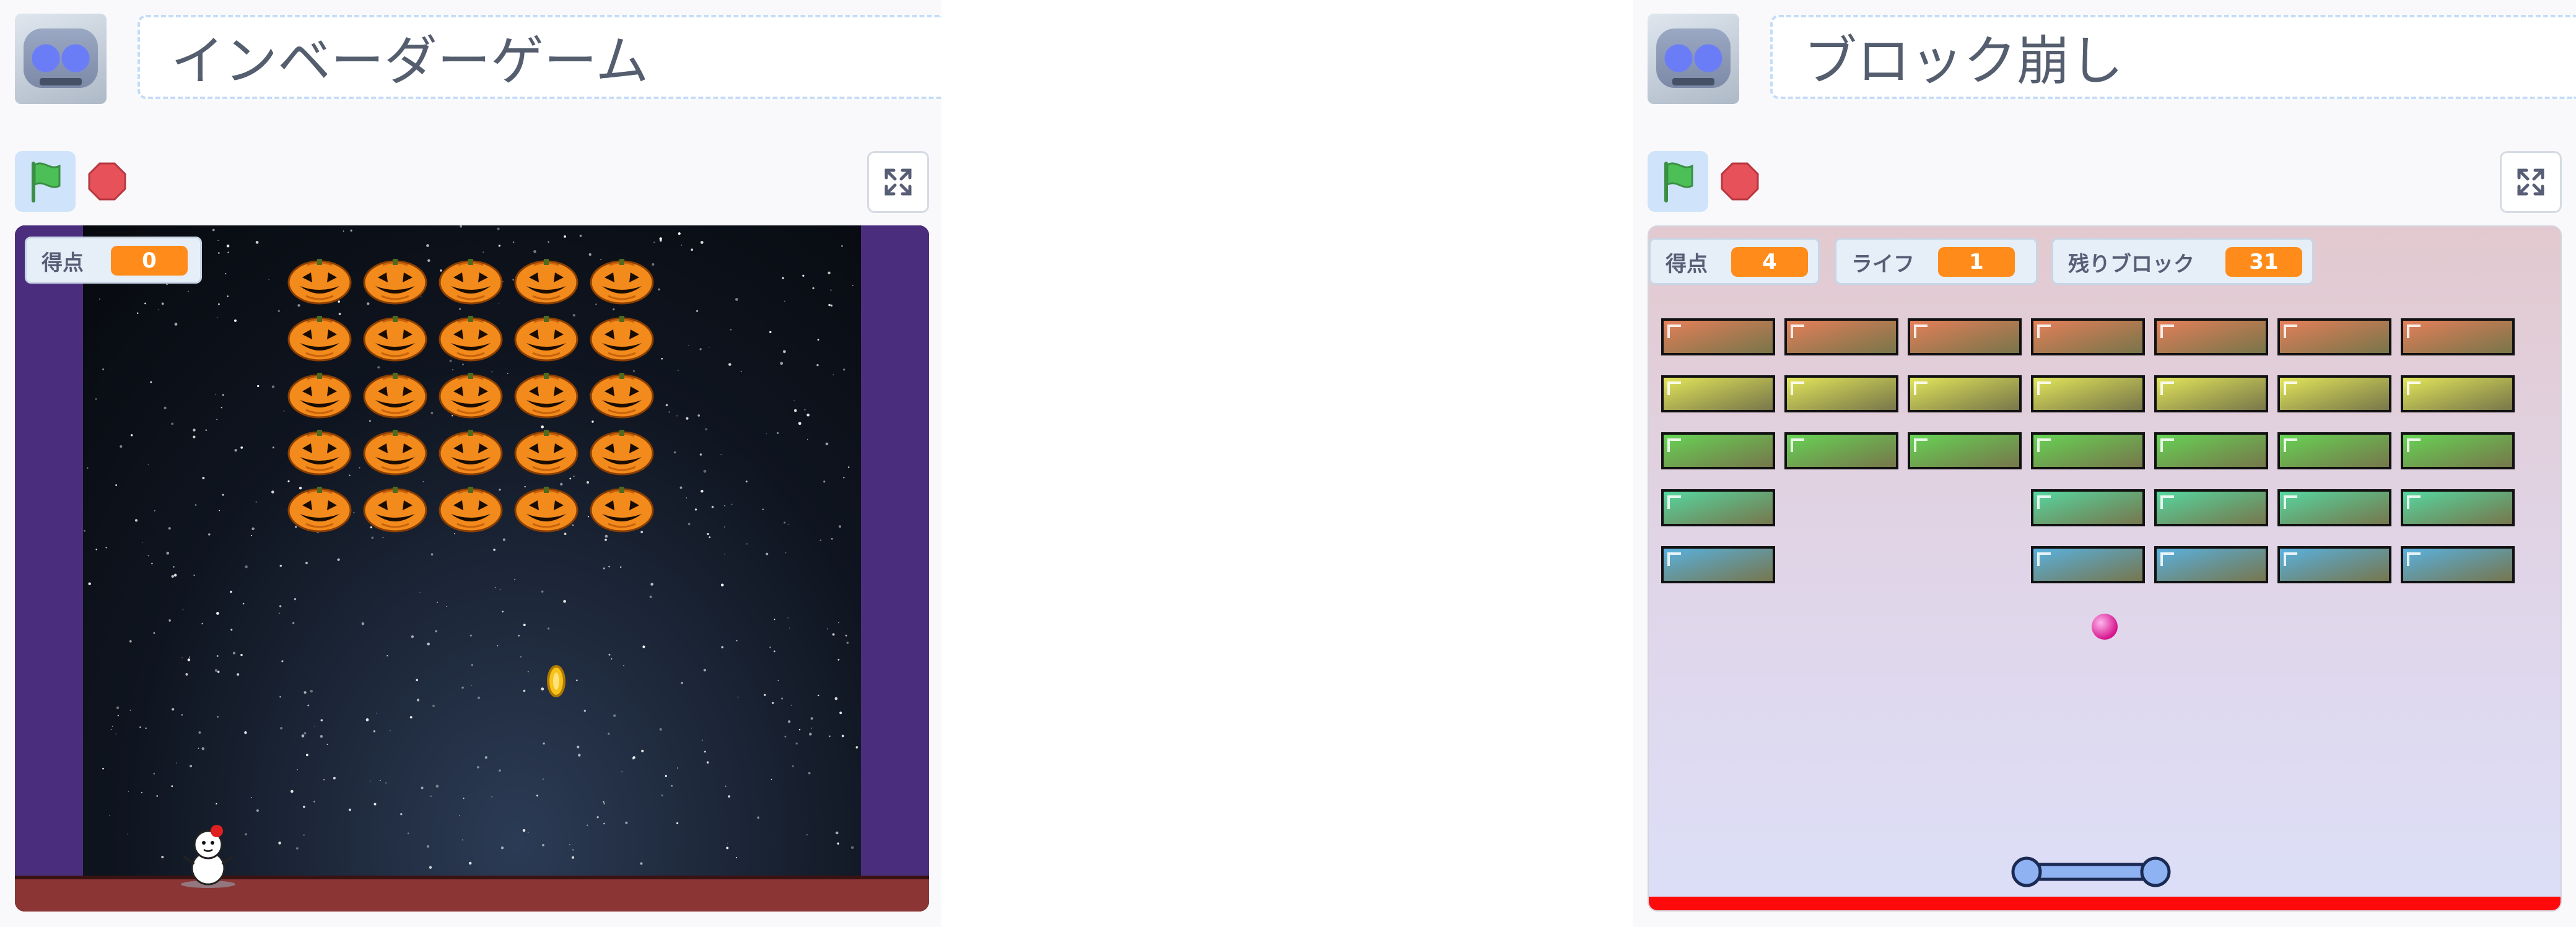  I want to click on block-grid, so click(2088, 450).